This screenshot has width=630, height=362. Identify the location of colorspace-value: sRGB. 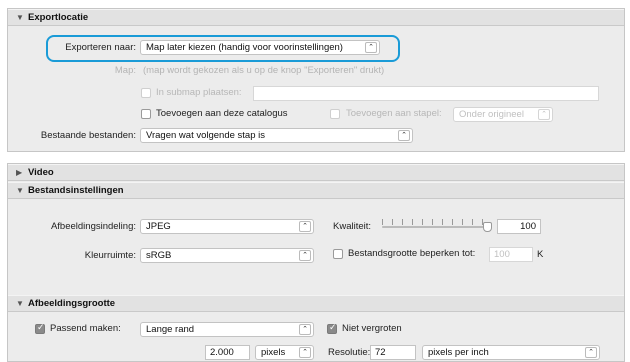
(159, 255).